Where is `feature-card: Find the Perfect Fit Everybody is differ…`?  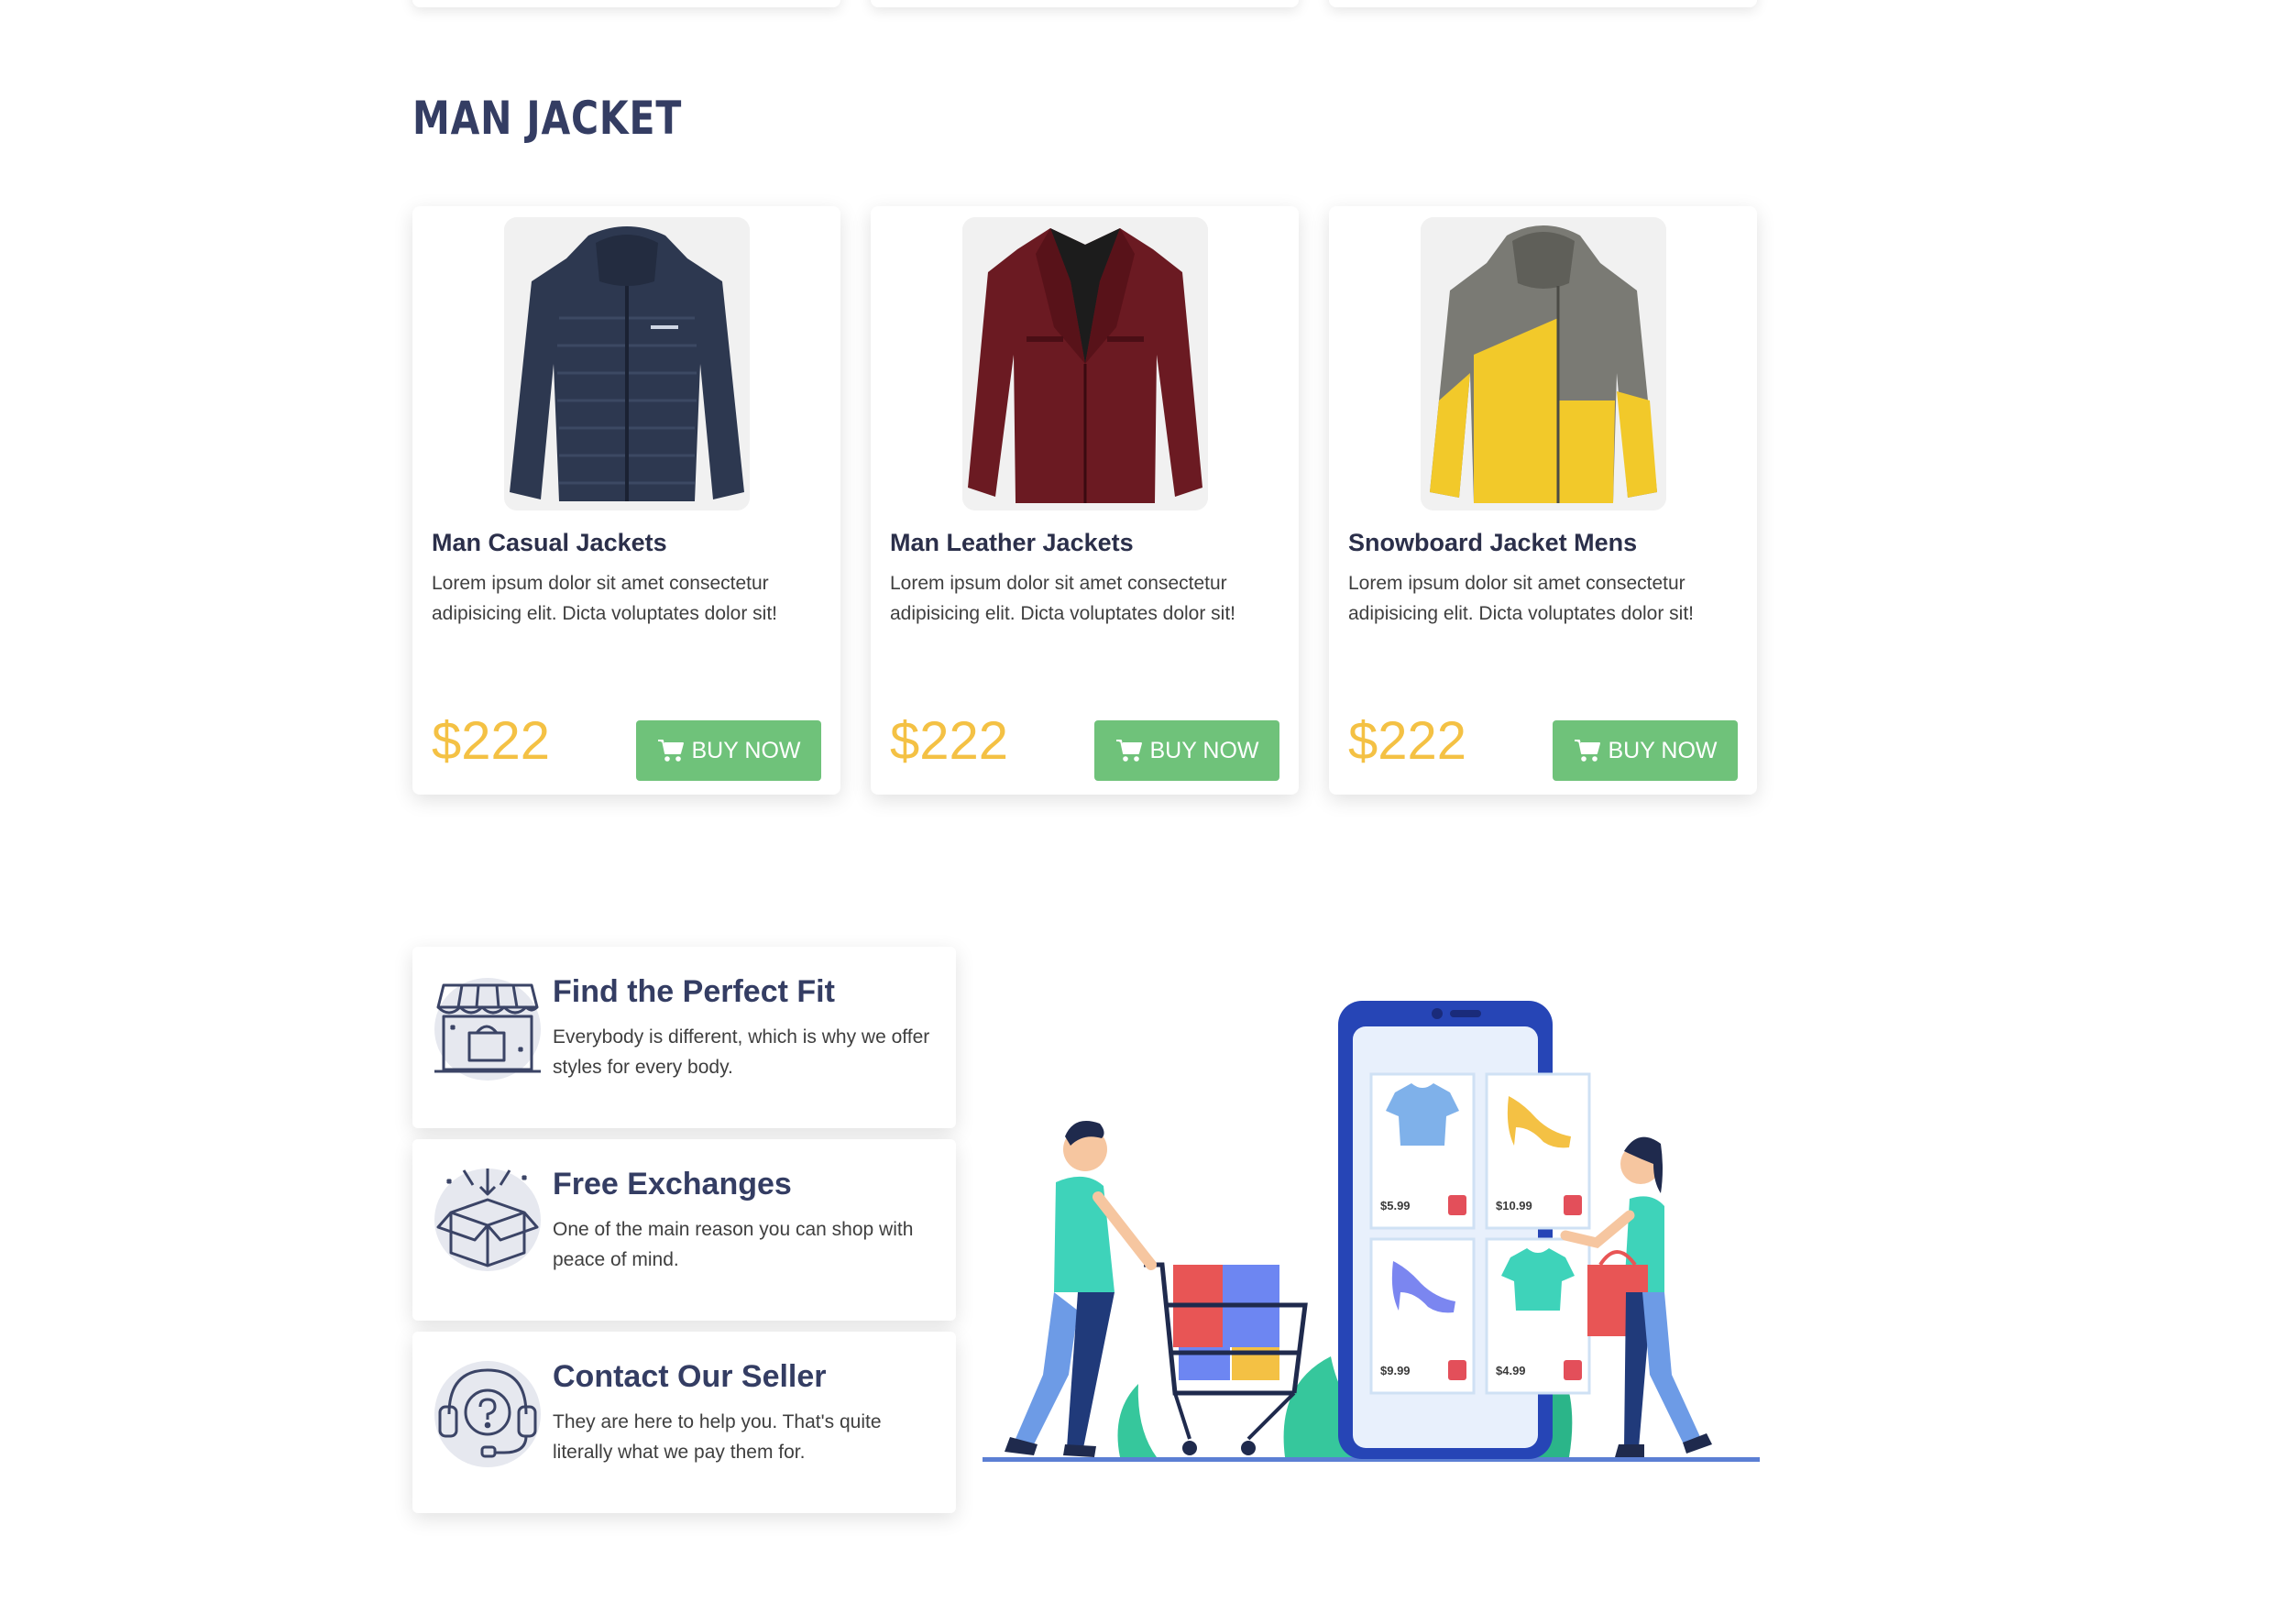
feature-card: Find the Perfect Fit Everybody is differ… is located at coordinates (684, 1037).